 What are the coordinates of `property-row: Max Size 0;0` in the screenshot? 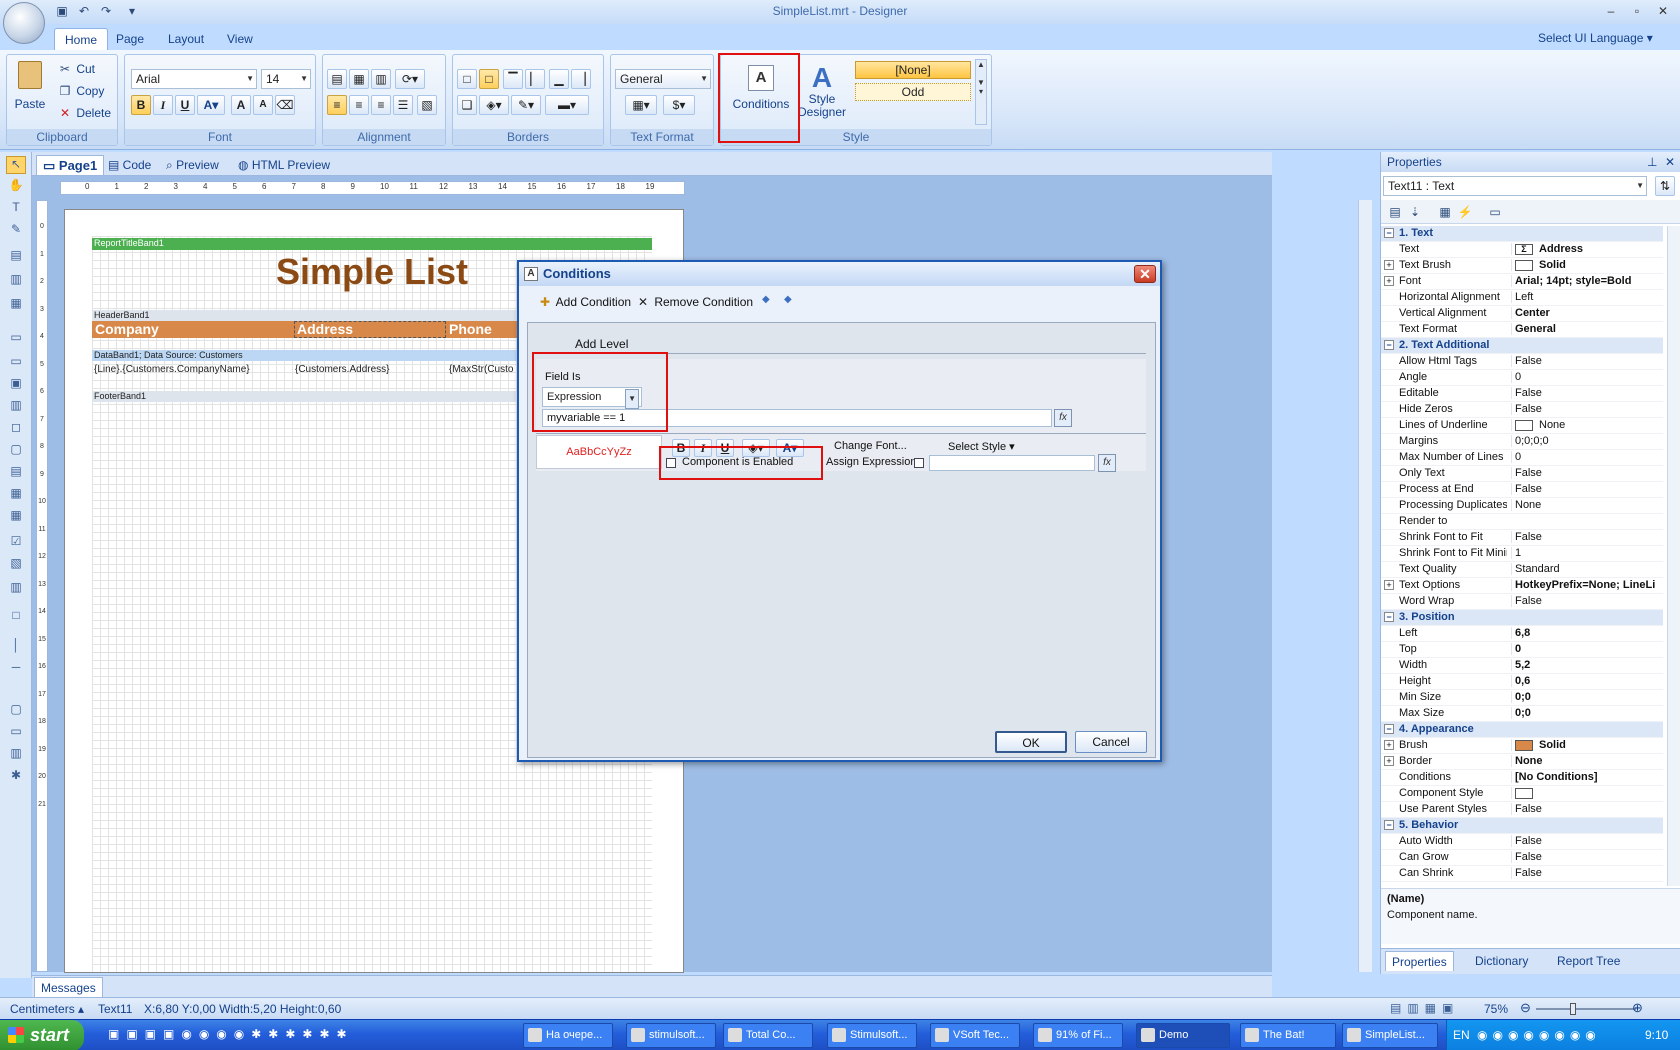 It's located at (1522, 714).